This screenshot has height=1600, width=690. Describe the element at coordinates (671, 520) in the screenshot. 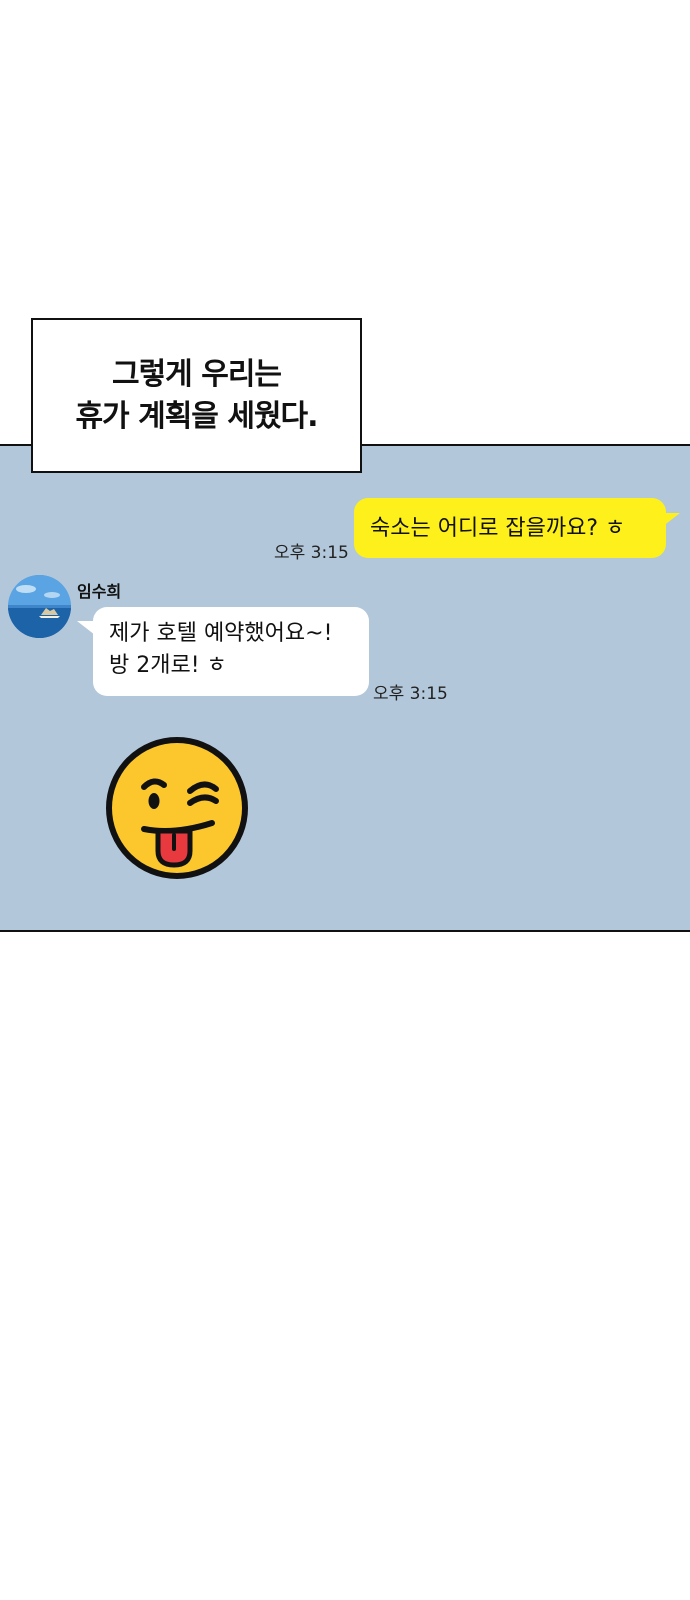

I see `outgoing-bubble-tail` at that location.